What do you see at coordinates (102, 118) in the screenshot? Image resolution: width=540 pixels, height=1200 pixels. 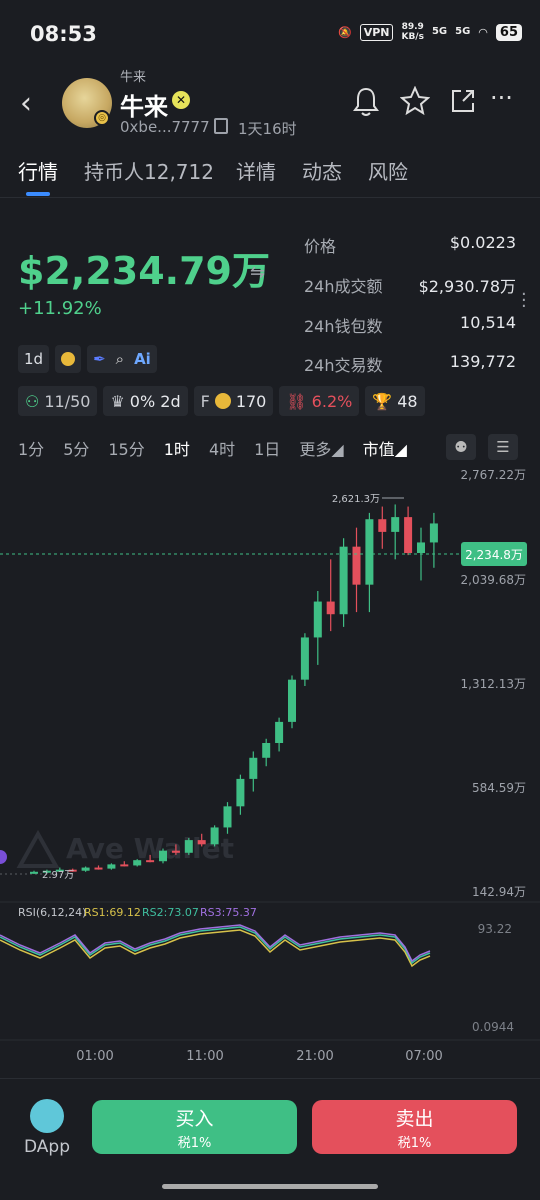 I see `avatar-badge-icon: ◎` at bounding box center [102, 118].